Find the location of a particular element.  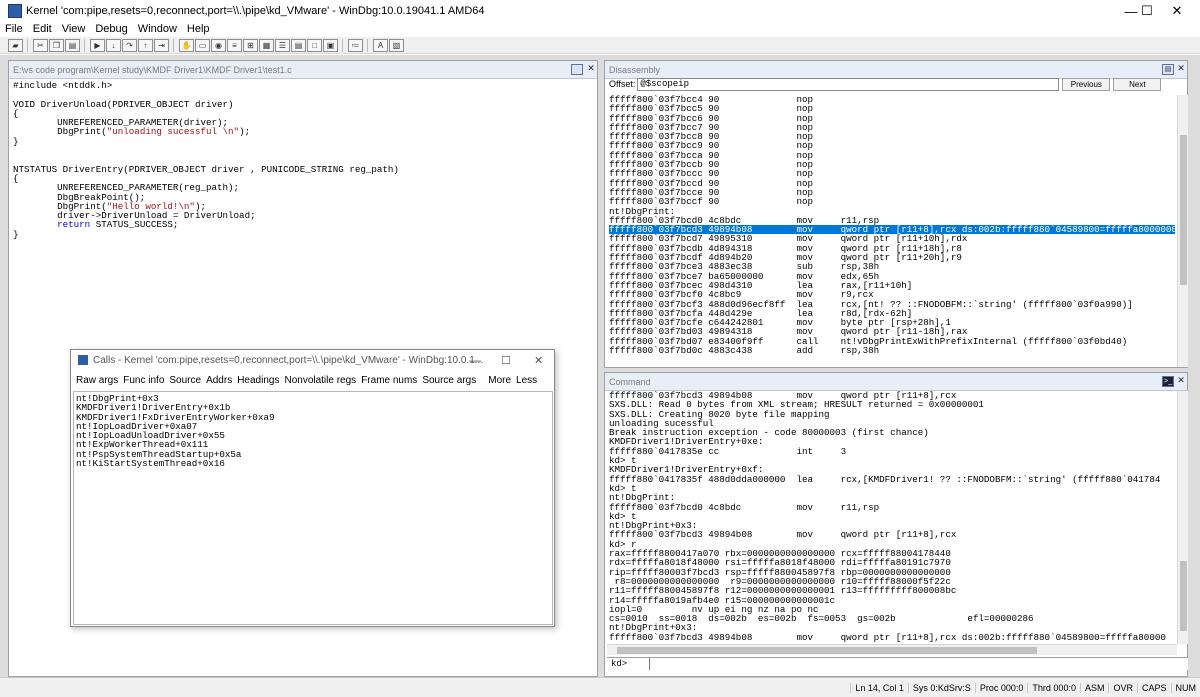

toolbar-watch-button: ◉ is located at coordinates (218, 45).